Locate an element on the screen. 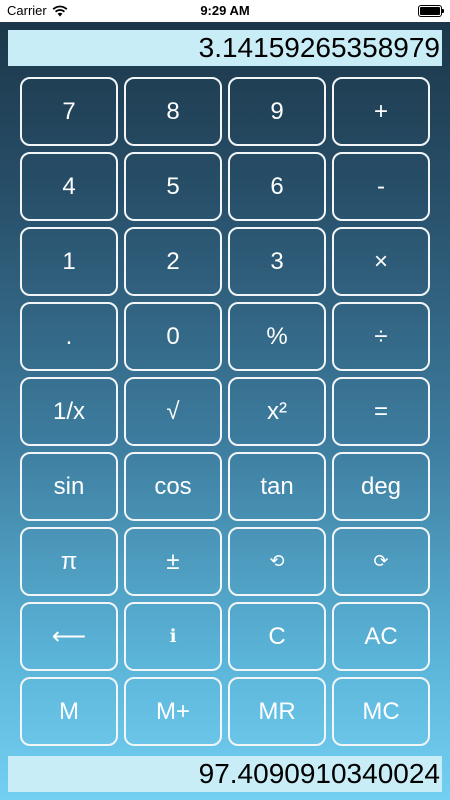  add-button: + is located at coordinates (381, 111).